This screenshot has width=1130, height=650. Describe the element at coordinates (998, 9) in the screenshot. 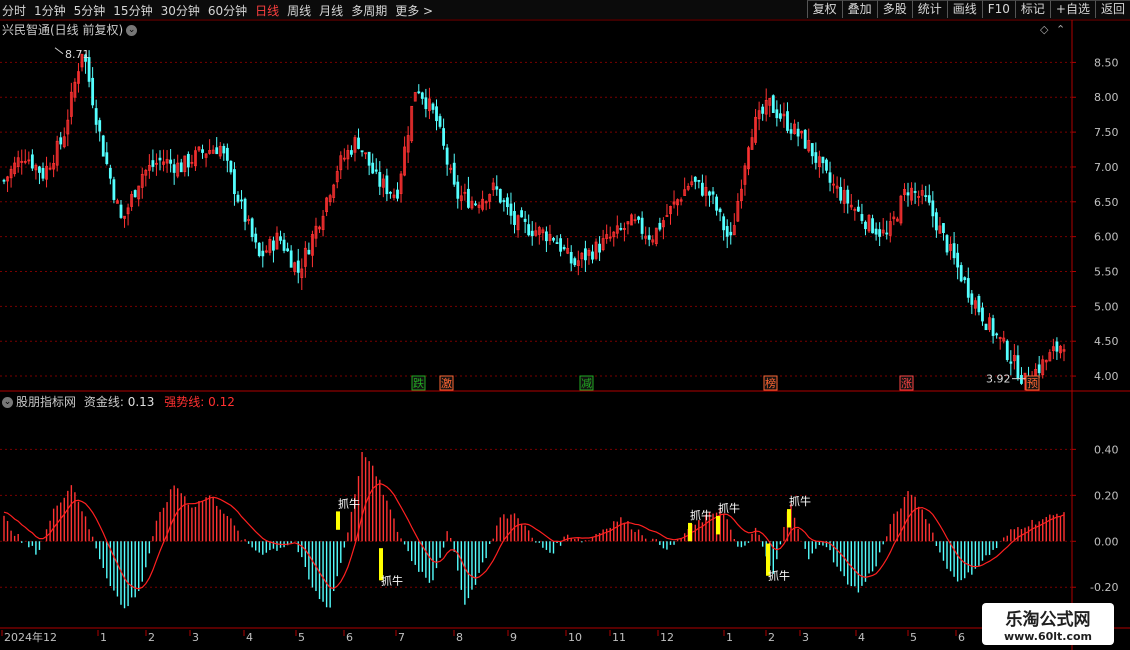

I see `toolbar-button: F10` at that location.